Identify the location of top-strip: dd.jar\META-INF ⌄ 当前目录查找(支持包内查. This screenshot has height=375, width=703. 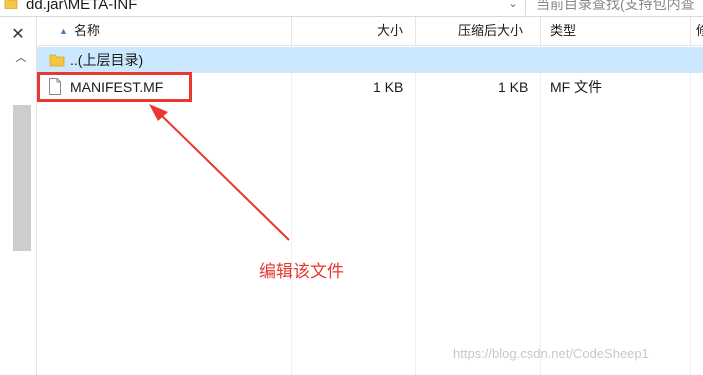
(351, 8).